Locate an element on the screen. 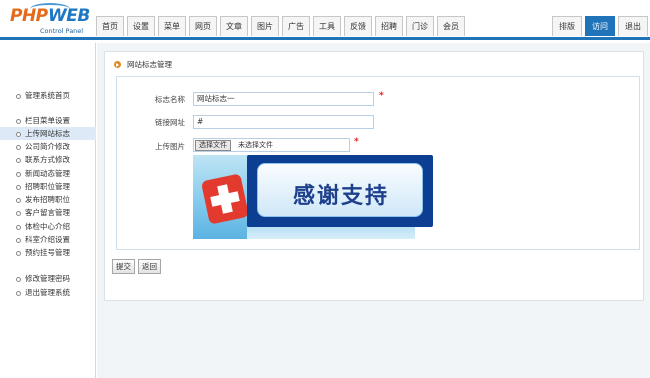 Image resolution: width=650 pixels, height=378 pixels. file-upload-input: 选择文件 未选择文件 is located at coordinates (271, 145).